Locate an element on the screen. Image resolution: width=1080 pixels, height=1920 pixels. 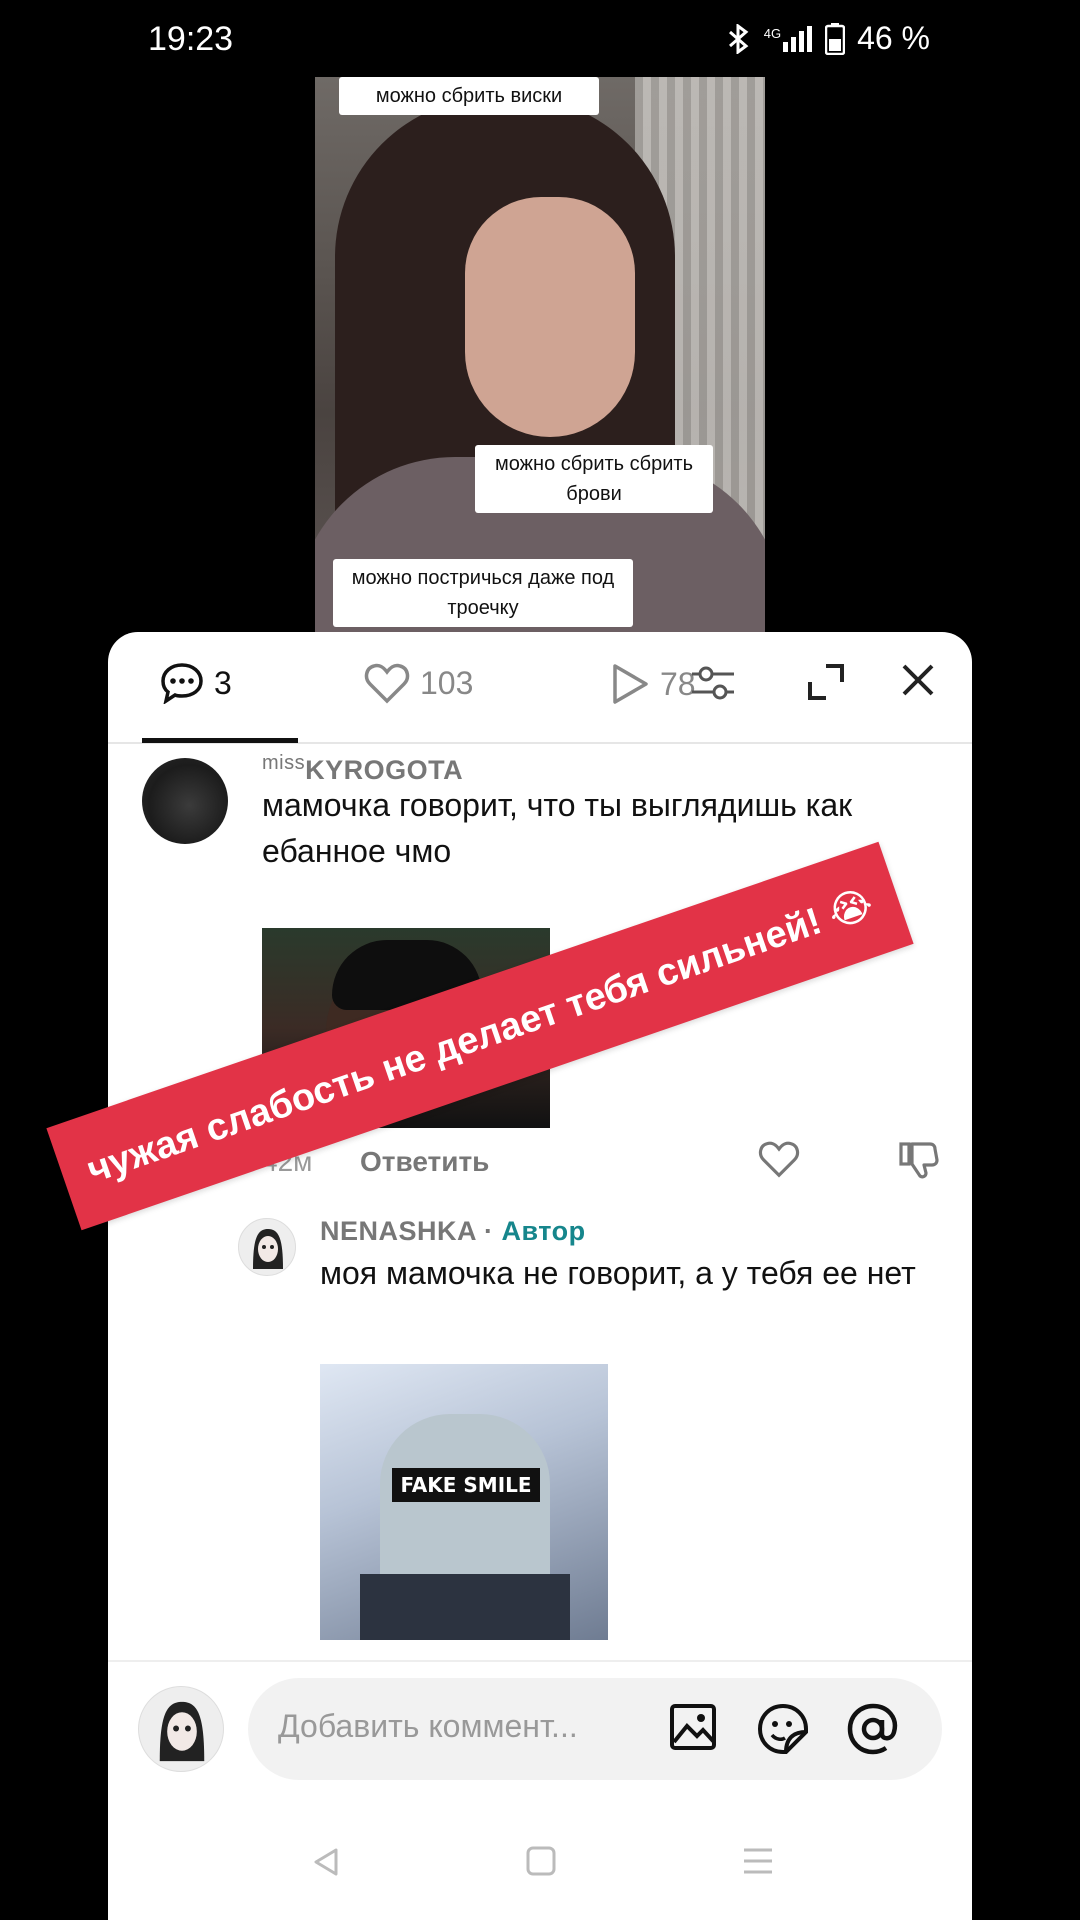
tab-likes: 103 is located at coordinates (418, 683).